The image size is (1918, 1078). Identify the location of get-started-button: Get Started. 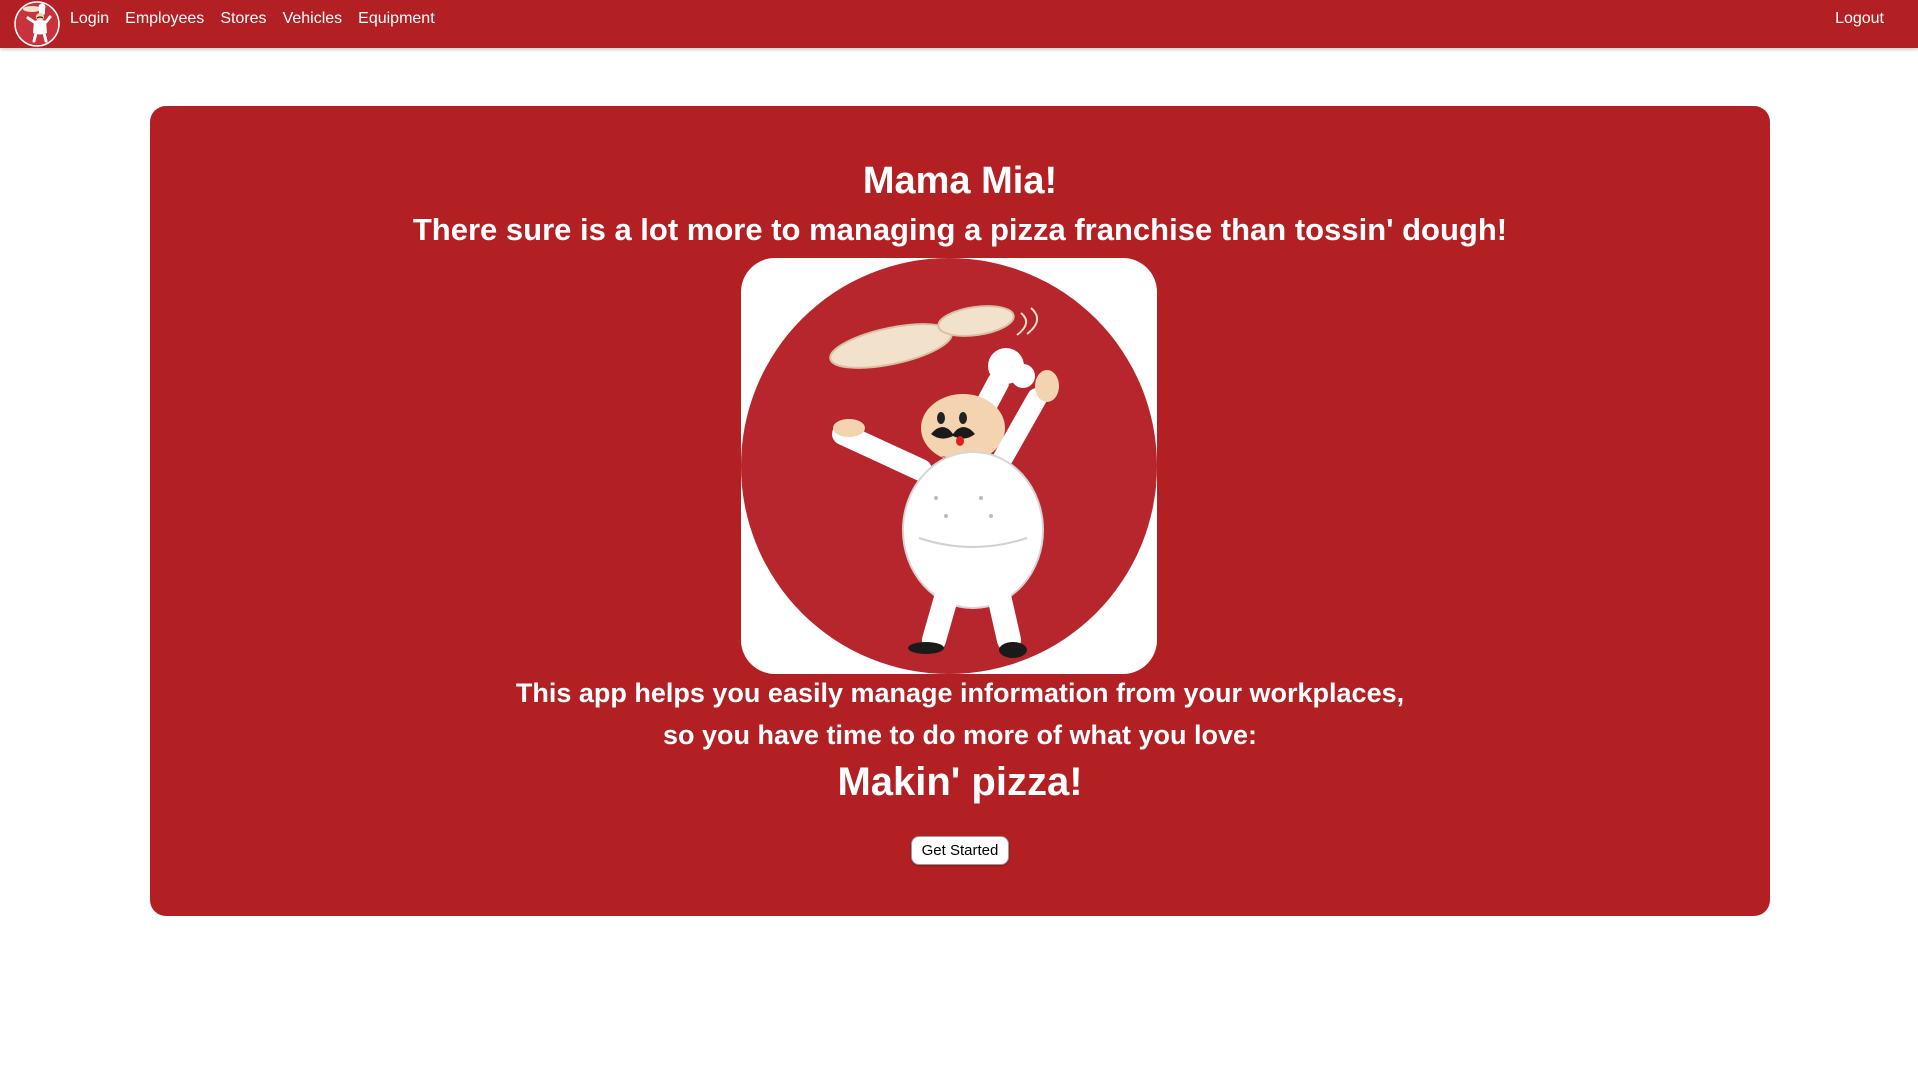
(960, 850).